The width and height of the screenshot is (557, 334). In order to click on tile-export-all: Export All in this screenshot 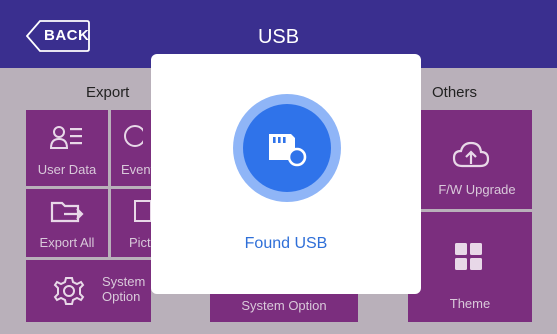, I will do `click(67, 223)`.